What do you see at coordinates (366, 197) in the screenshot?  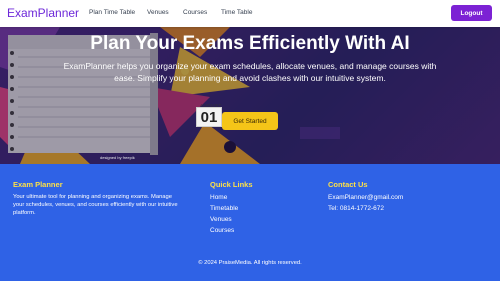 I see `footer-contact-email: ExamPlanner@gmail.com` at bounding box center [366, 197].